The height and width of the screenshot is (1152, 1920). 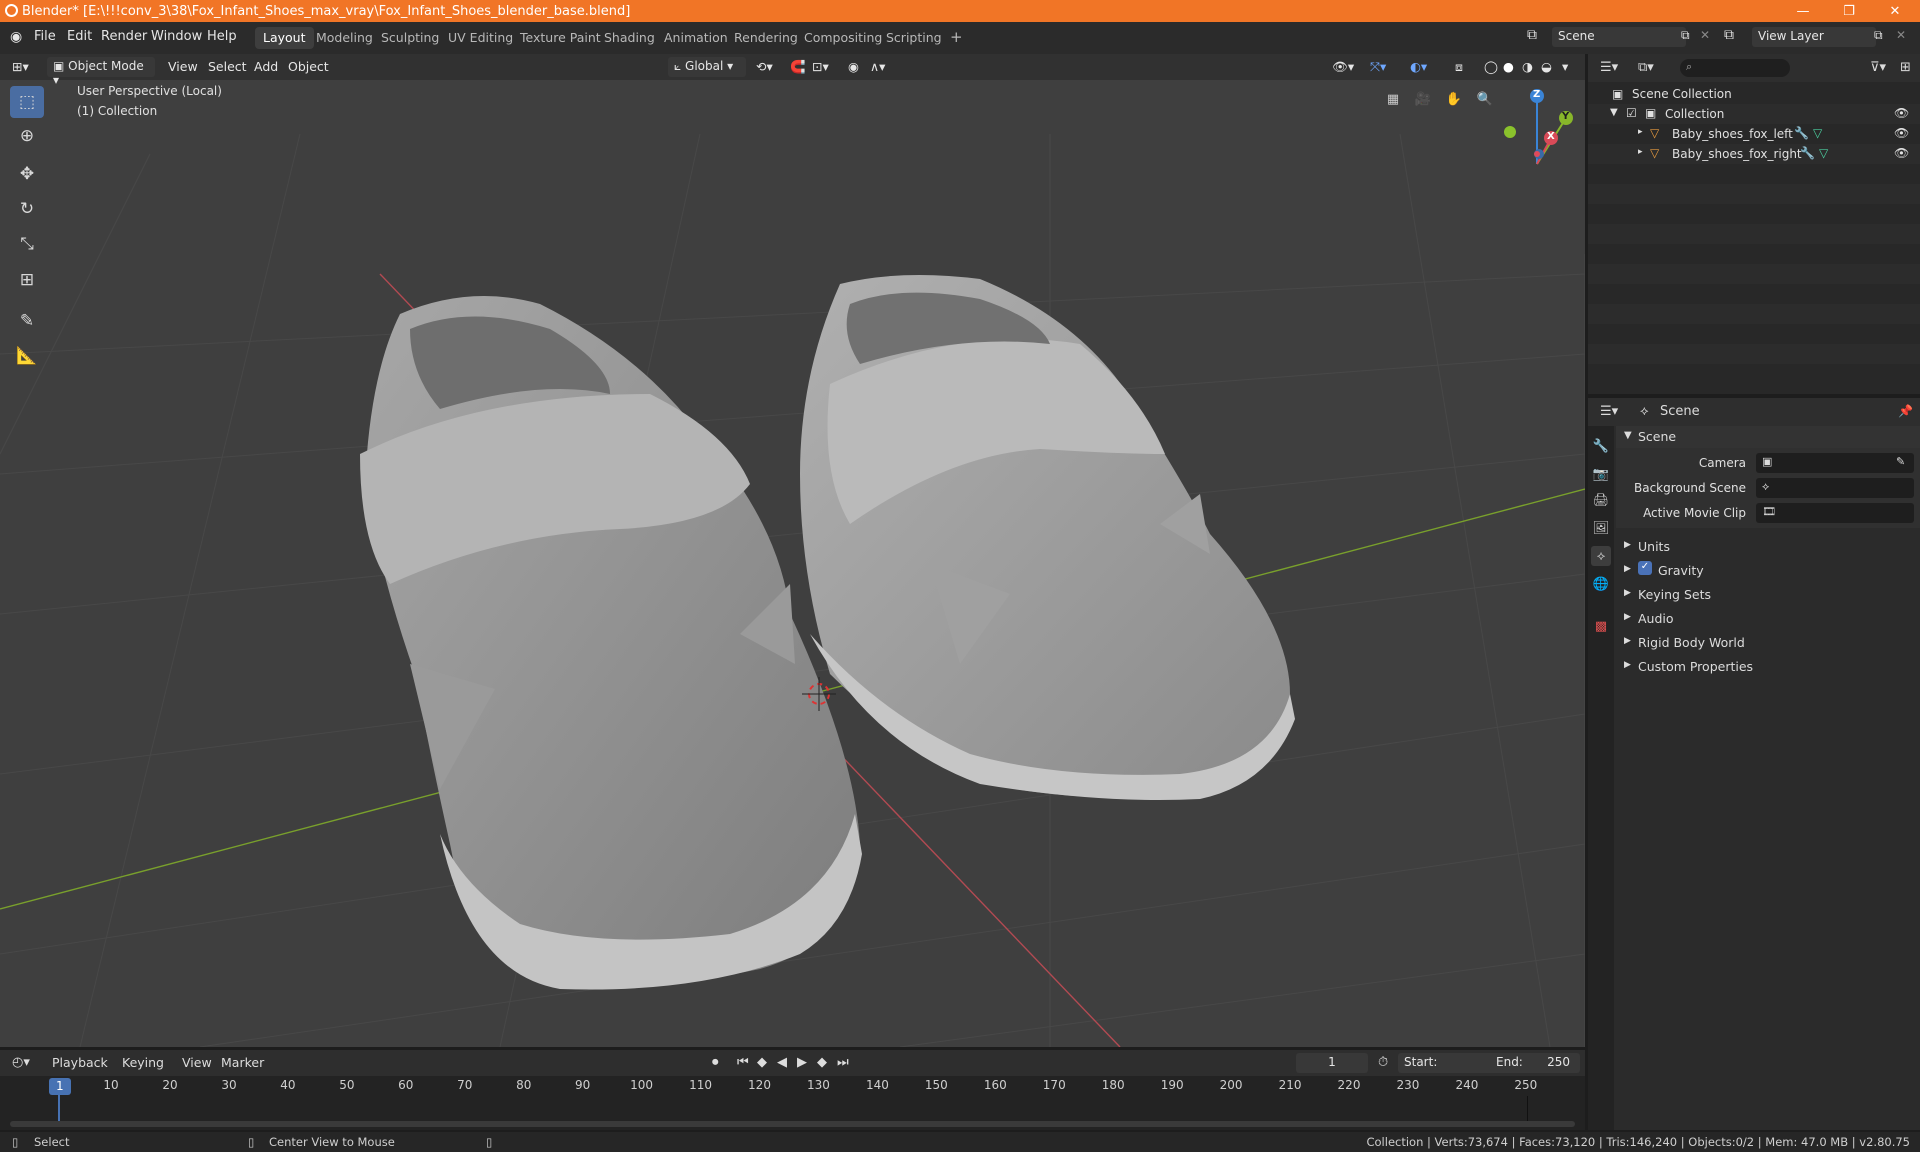 What do you see at coordinates (1332, 1063) in the screenshot?
I see `current-frame-field: 1` at bounding box center [1332, 1063].